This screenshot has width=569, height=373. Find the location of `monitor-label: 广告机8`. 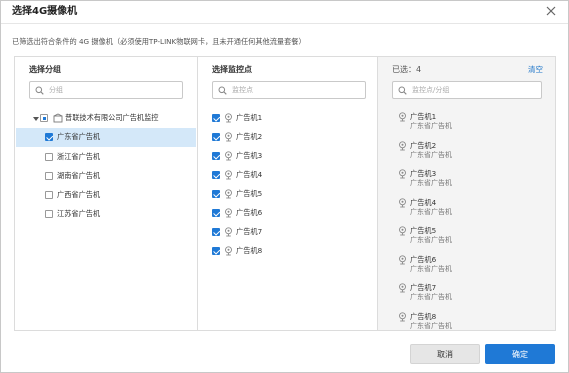

monitor-label: 广告机8 is located at coordinates (249, 251).